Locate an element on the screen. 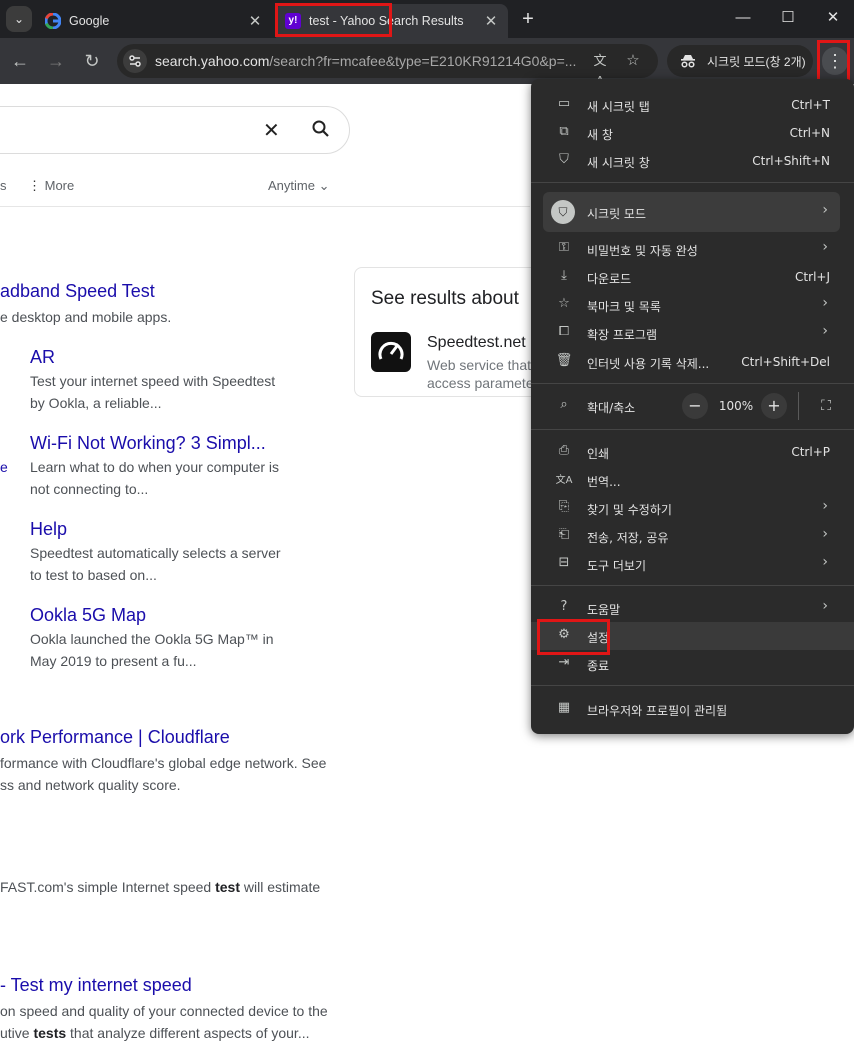 This screenshot has height=1062, width=854. card-name: Speedtest.net is located at coordinates (476, 343).